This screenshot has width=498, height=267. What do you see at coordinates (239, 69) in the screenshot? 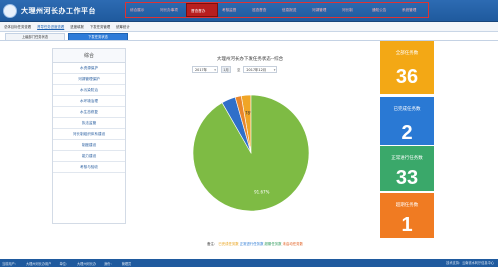
I see `range-separator: 至` at bounding box center [239, 69].